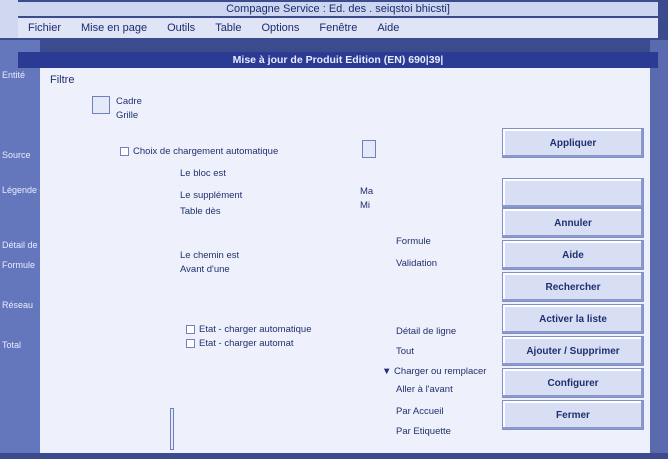 Image resolution: width=668 pixels, height=459 pixels. Describe the element at coordinates (573, 351) in the screenshot. I see `button-6: Ajouter / Supprimer` at that location.